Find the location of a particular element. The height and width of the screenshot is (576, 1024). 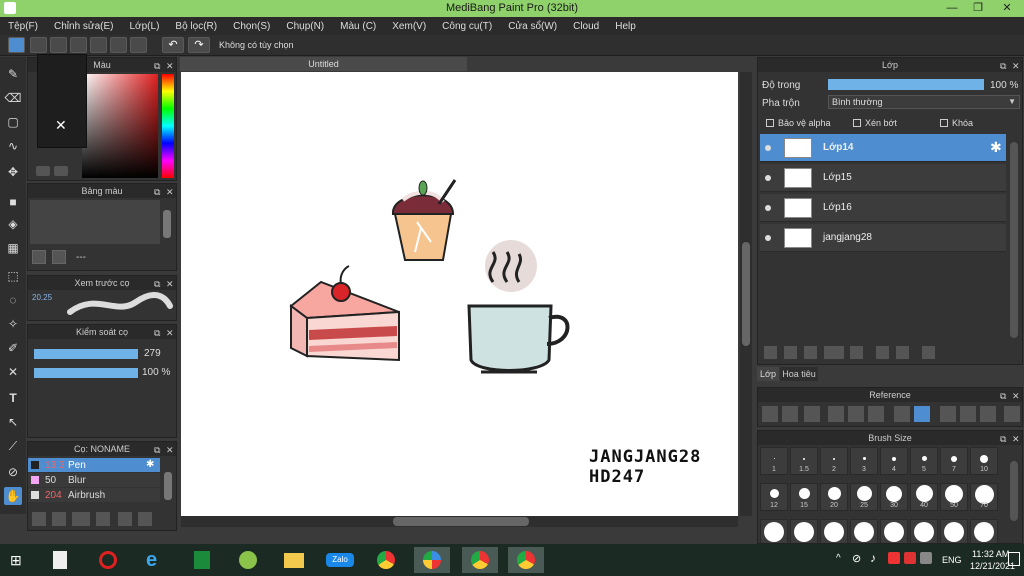

brush-size-slider is located at coordinates (86, 354).